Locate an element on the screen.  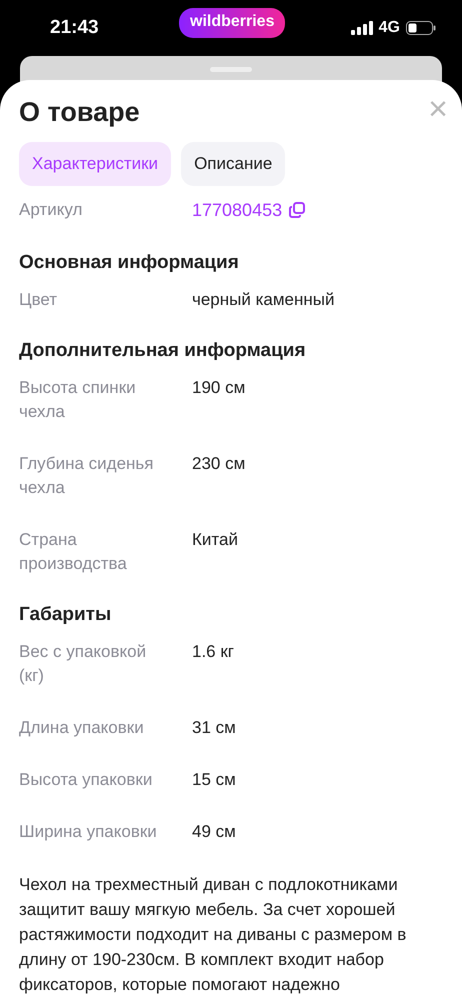
field-value: 49 см is located at coordinates (214, 832).